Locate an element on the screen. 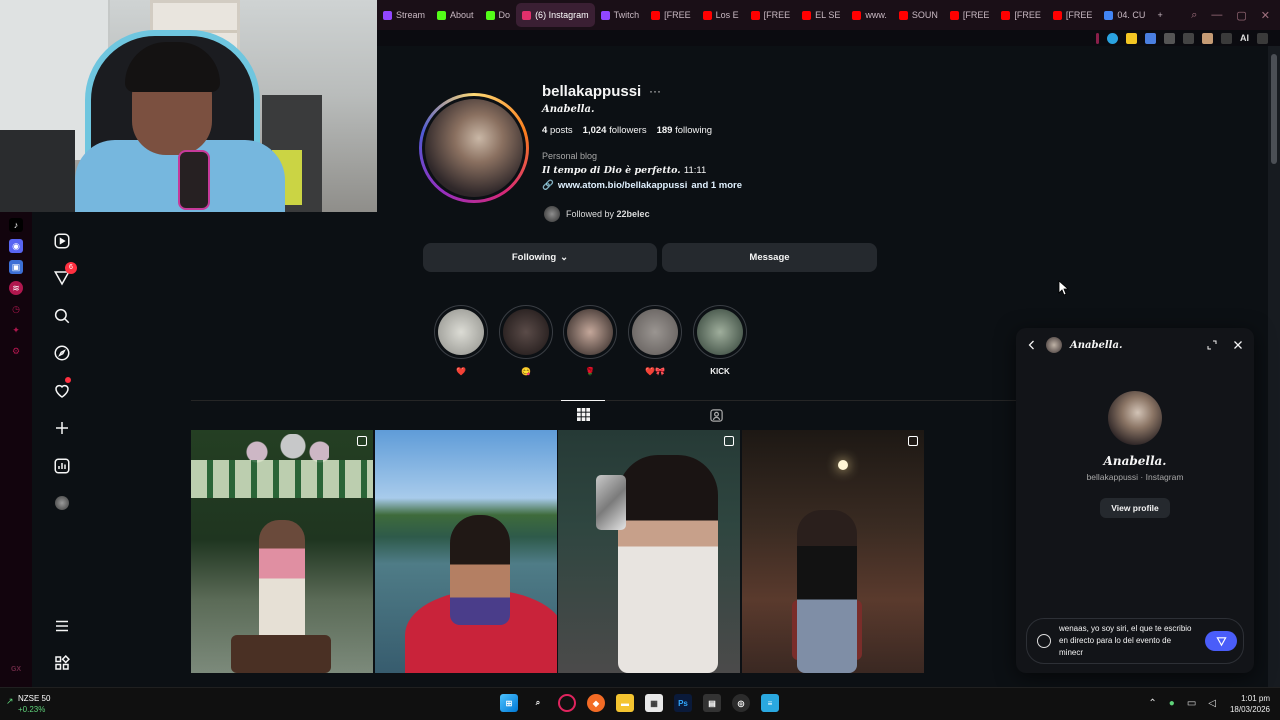  send-button is located at coordinates (1221, 641).